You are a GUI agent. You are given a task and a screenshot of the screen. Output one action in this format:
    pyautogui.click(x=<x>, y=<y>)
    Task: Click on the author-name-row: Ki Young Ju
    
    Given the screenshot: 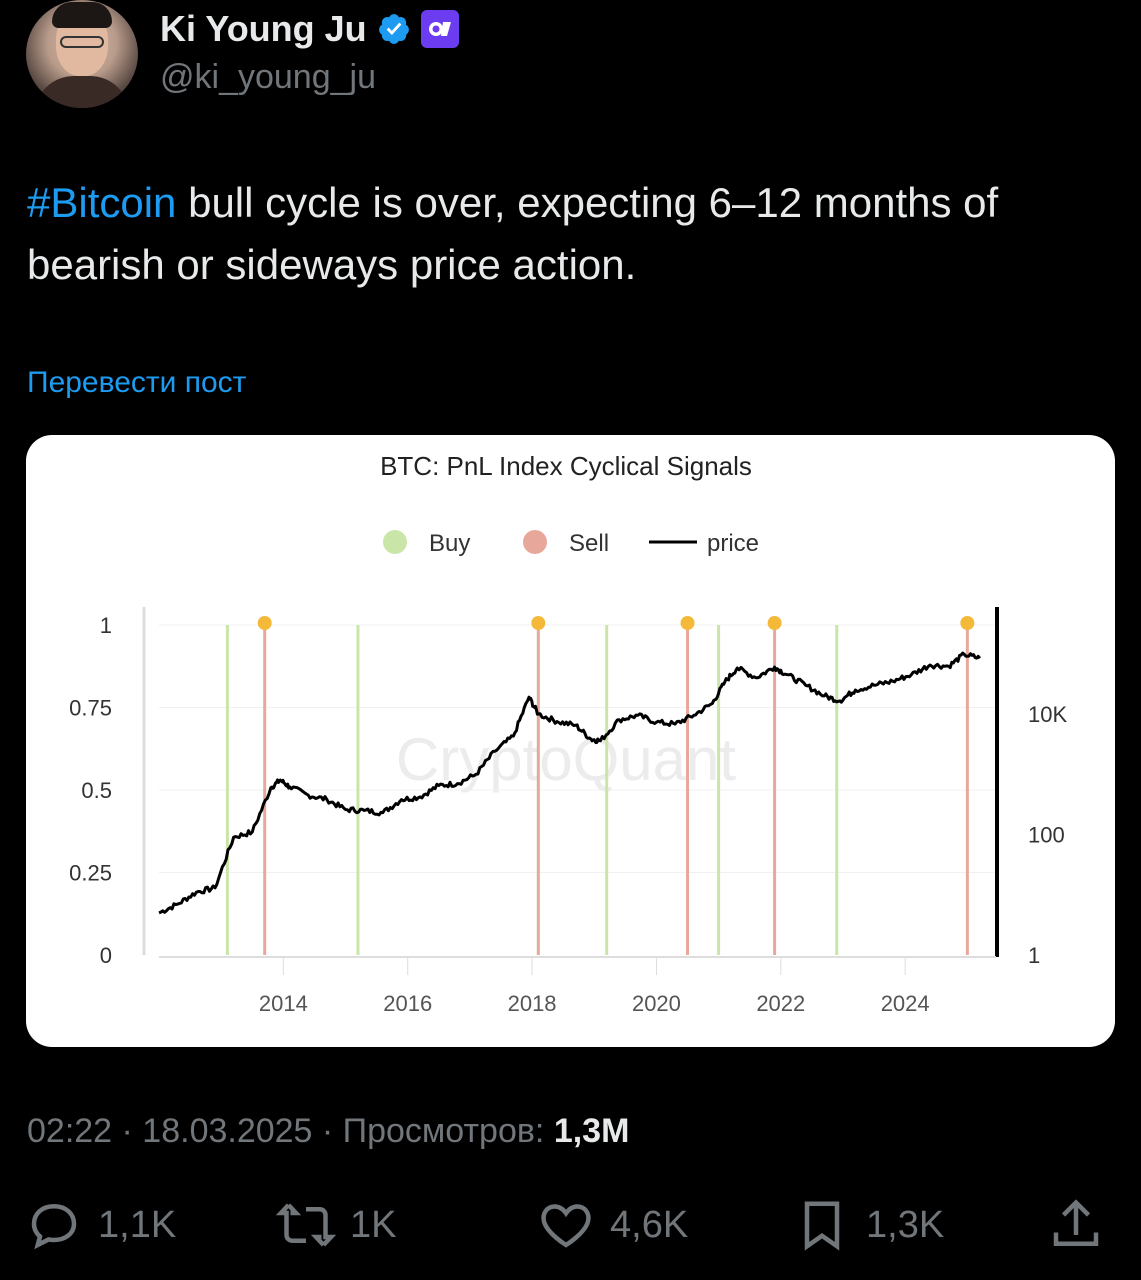 What is the action you would take?
    pyautogui.click(x=309, y=29)
    